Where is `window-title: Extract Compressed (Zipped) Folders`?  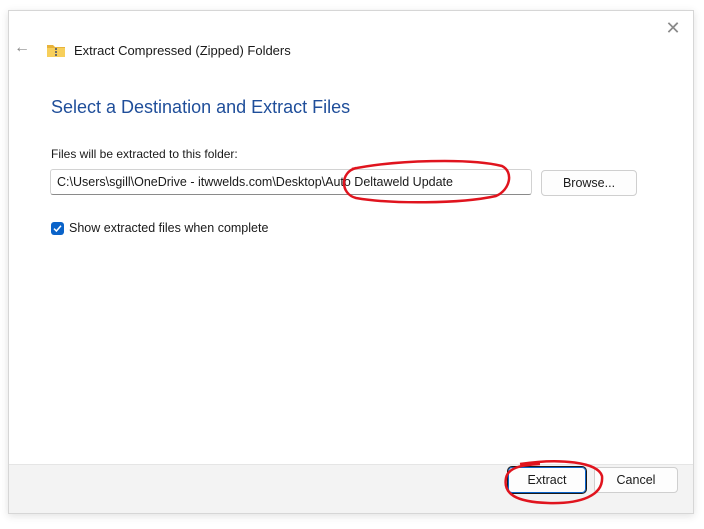 window-title: Extract Compressed (Zipped) Folders is located at coordinates (182, 50).